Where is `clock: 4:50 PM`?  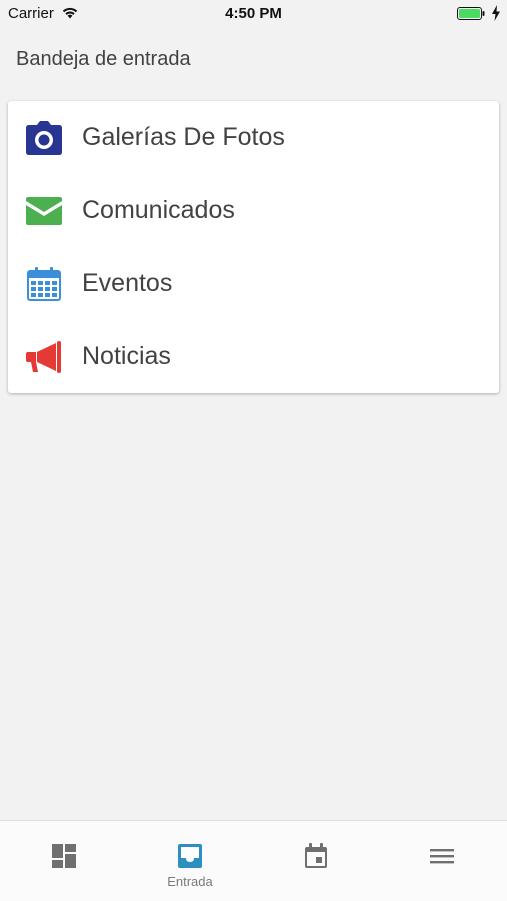
clock: 4:50 PM is located at coordinates (253, 13).